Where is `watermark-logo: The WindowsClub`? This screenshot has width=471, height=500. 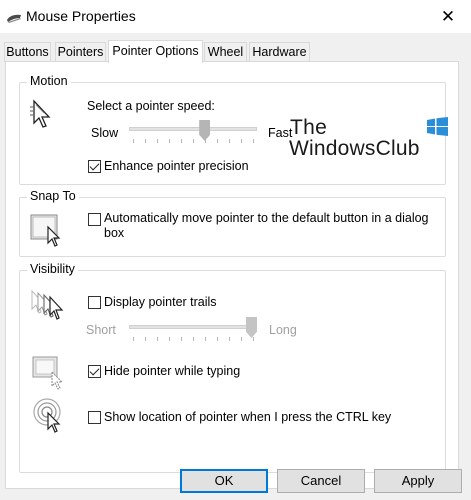 watermark-logo: The WindowsClub is located at coordinates (369, 139).